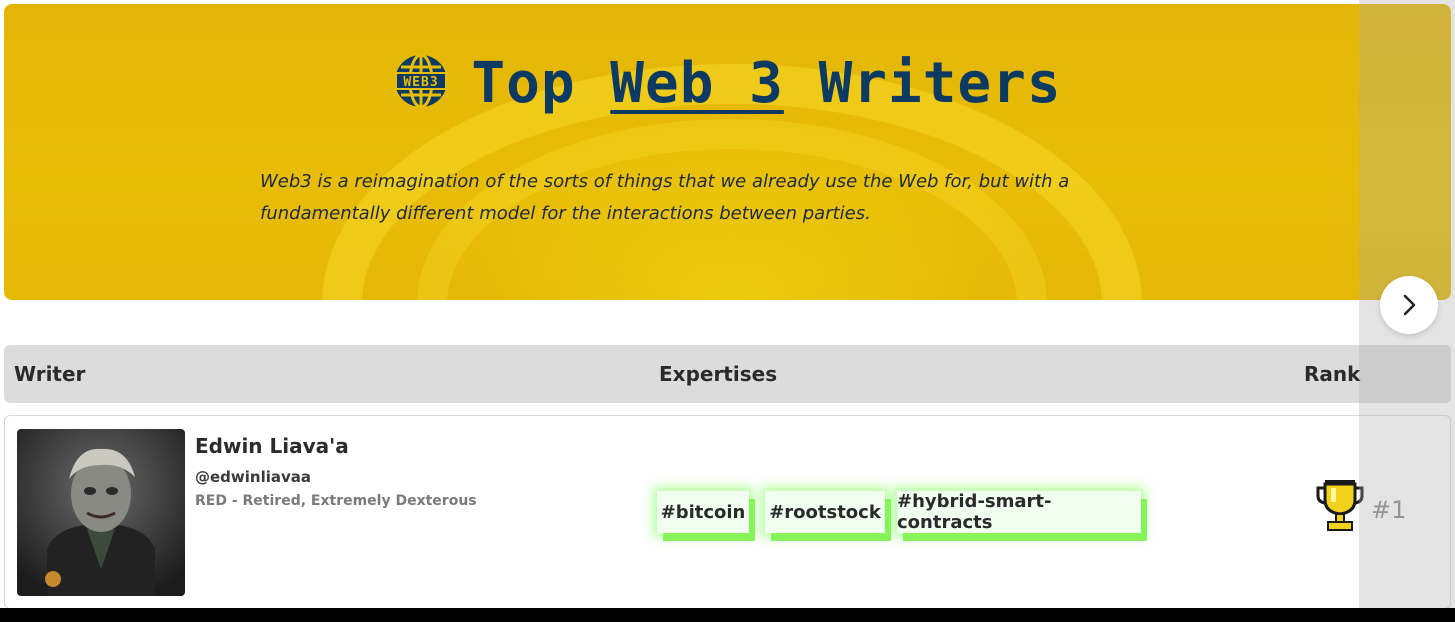 The image size is (1455, 622). I want to click on avatar, so click(101, 512).